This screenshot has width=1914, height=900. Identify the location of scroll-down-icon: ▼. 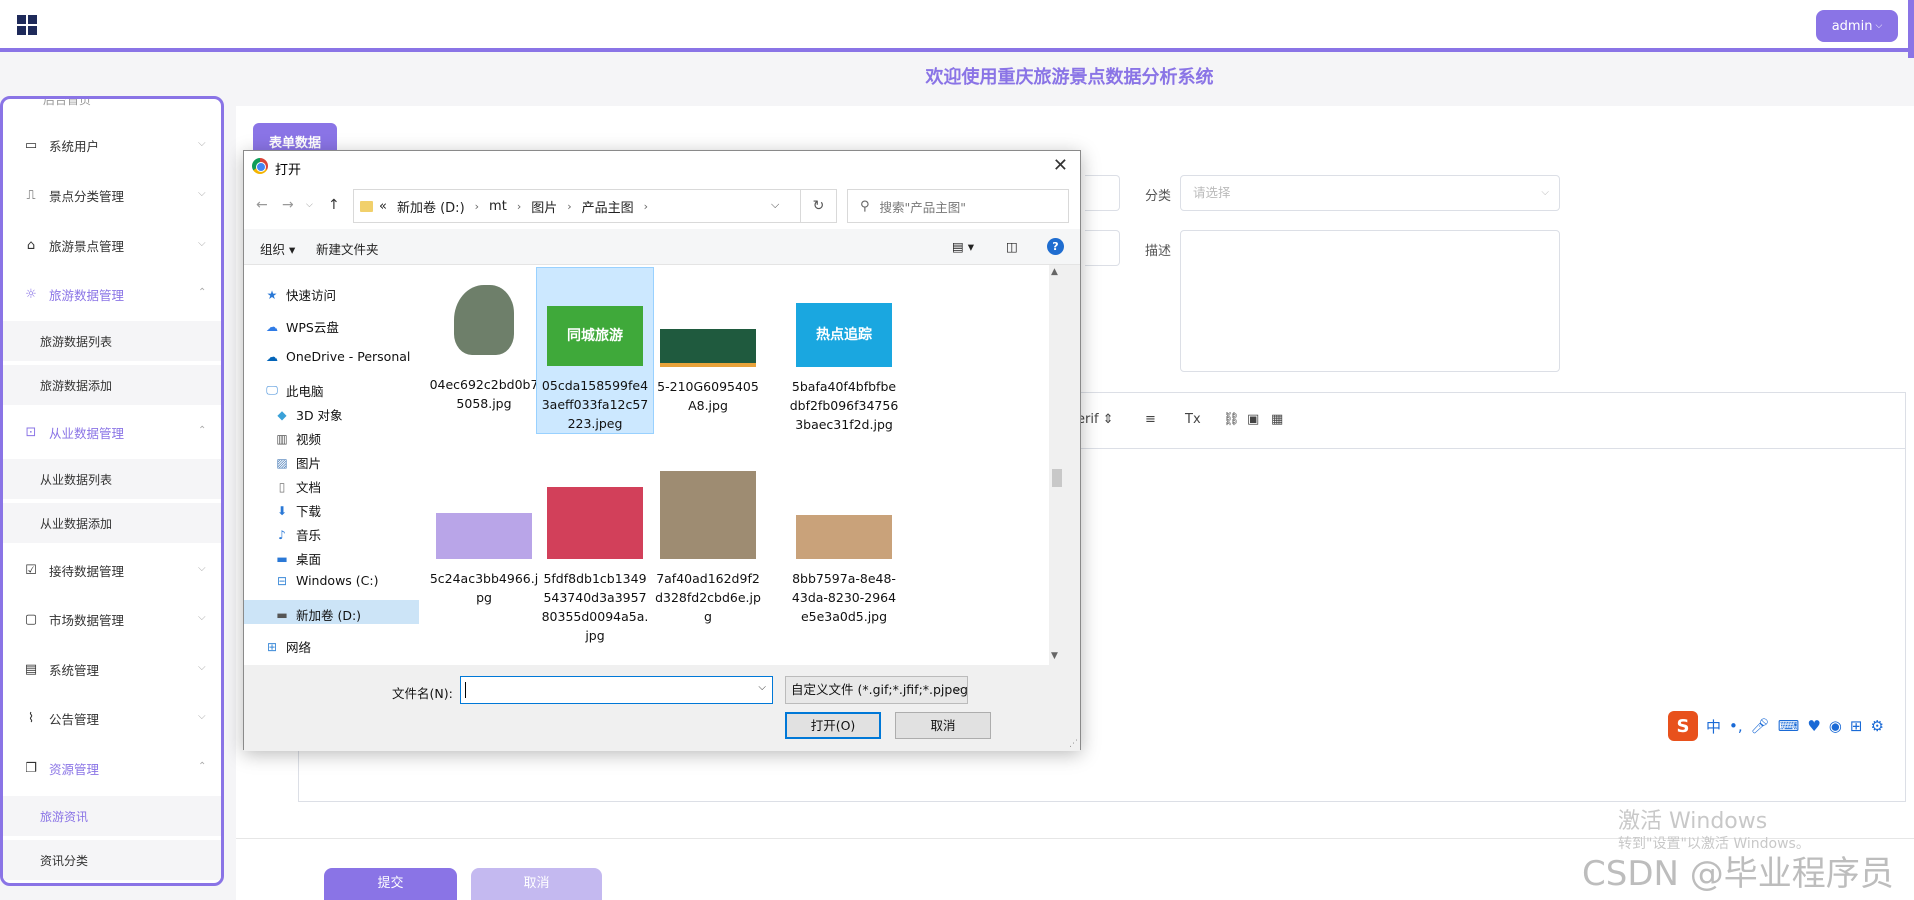
(1054, 656).